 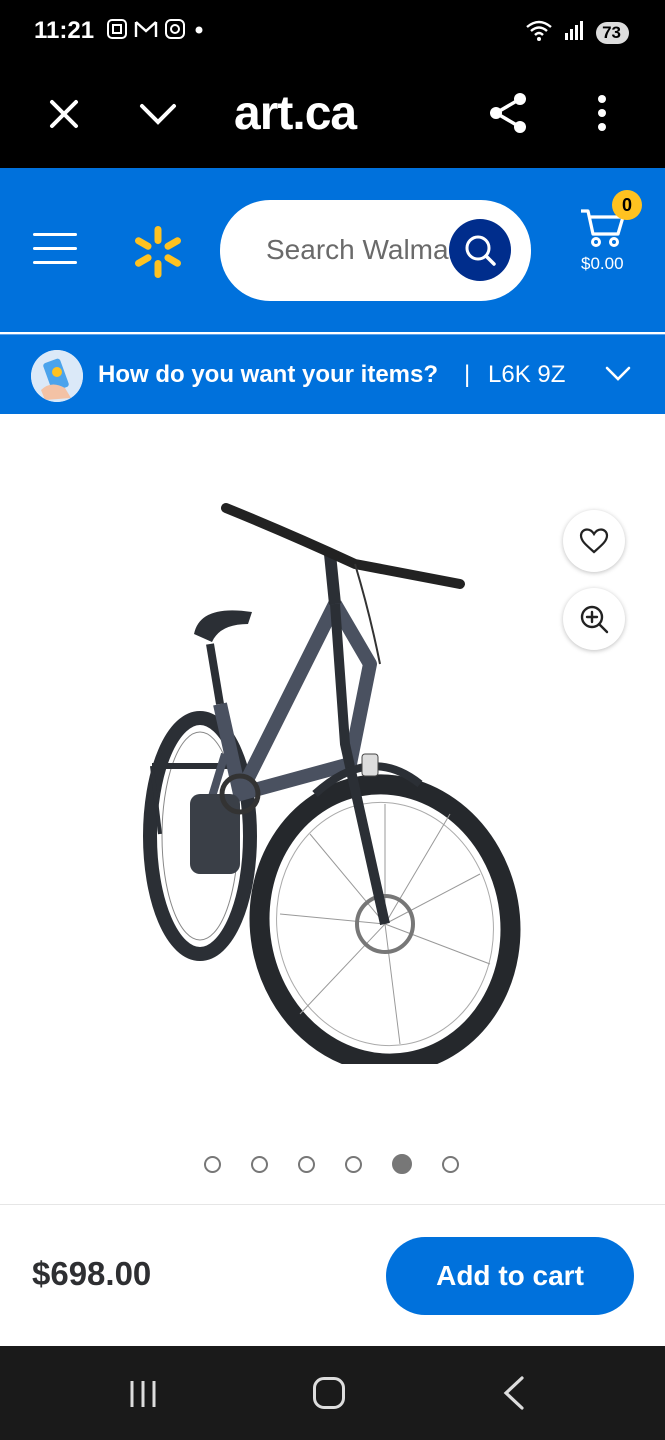 I want to click on back-icon, so click(x=514, y=1393).